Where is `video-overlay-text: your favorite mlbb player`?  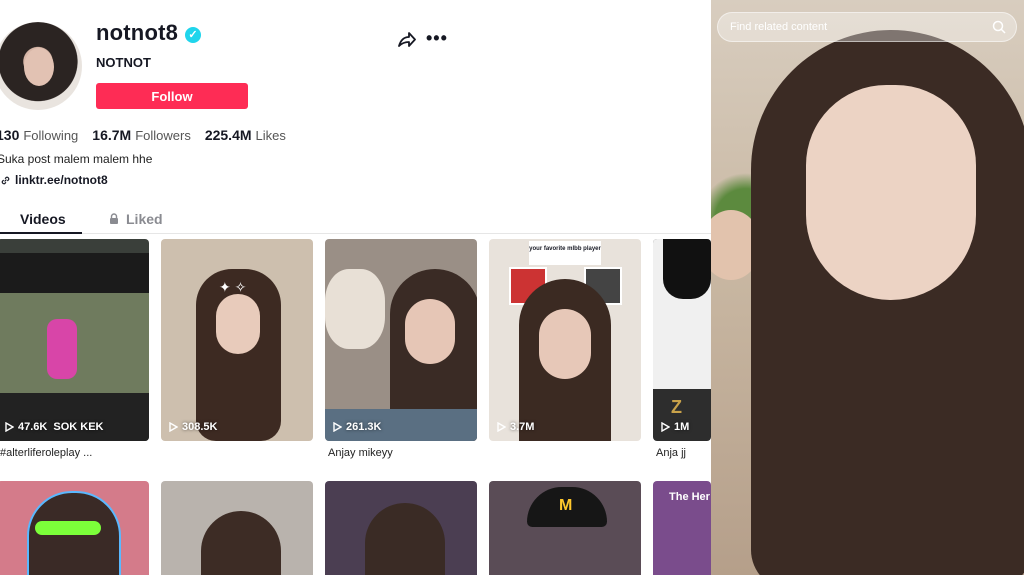 video-overlay-text: your favorite mlbb player is located at coordinates (565, 253).